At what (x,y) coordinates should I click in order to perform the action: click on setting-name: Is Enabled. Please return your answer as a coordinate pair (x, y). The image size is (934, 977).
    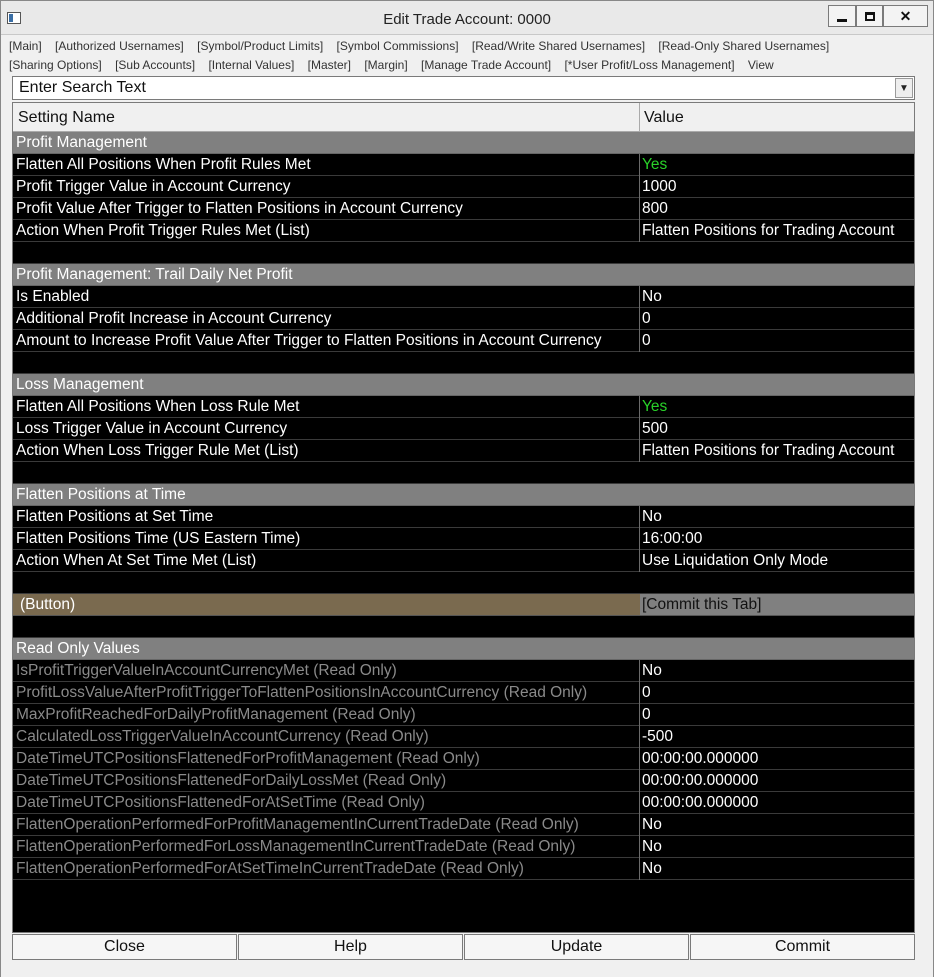
    Looking at the image, I should click on (53, 296).